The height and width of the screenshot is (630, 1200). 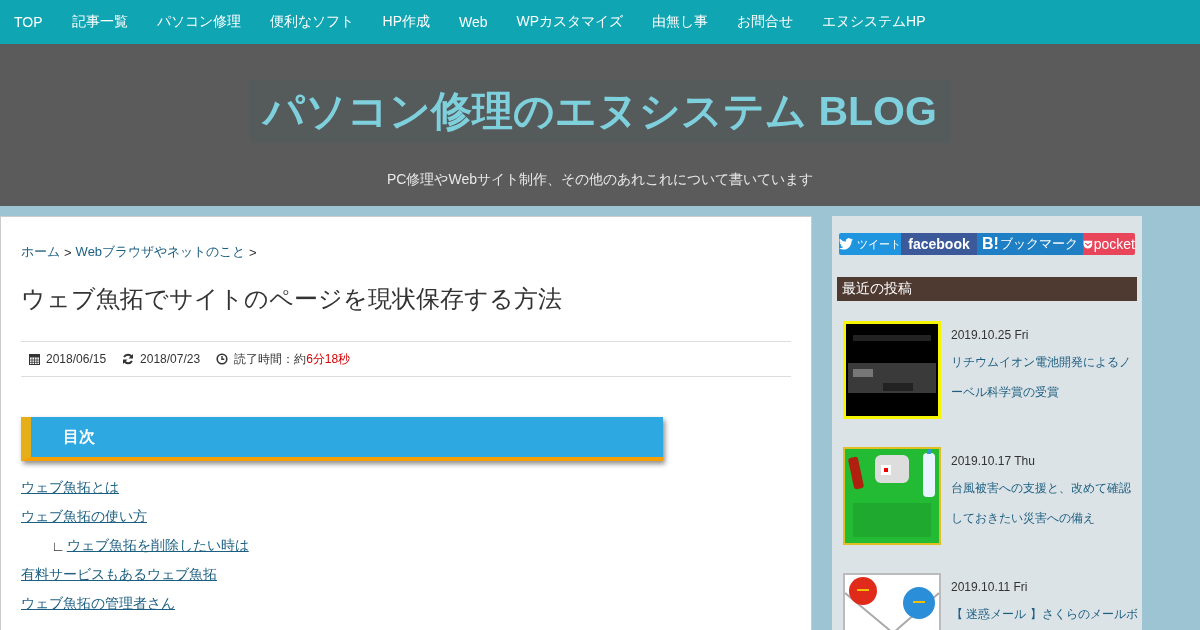 I want to click on post-date: 2019.10.11 Fri, so click(x=990, y=587).